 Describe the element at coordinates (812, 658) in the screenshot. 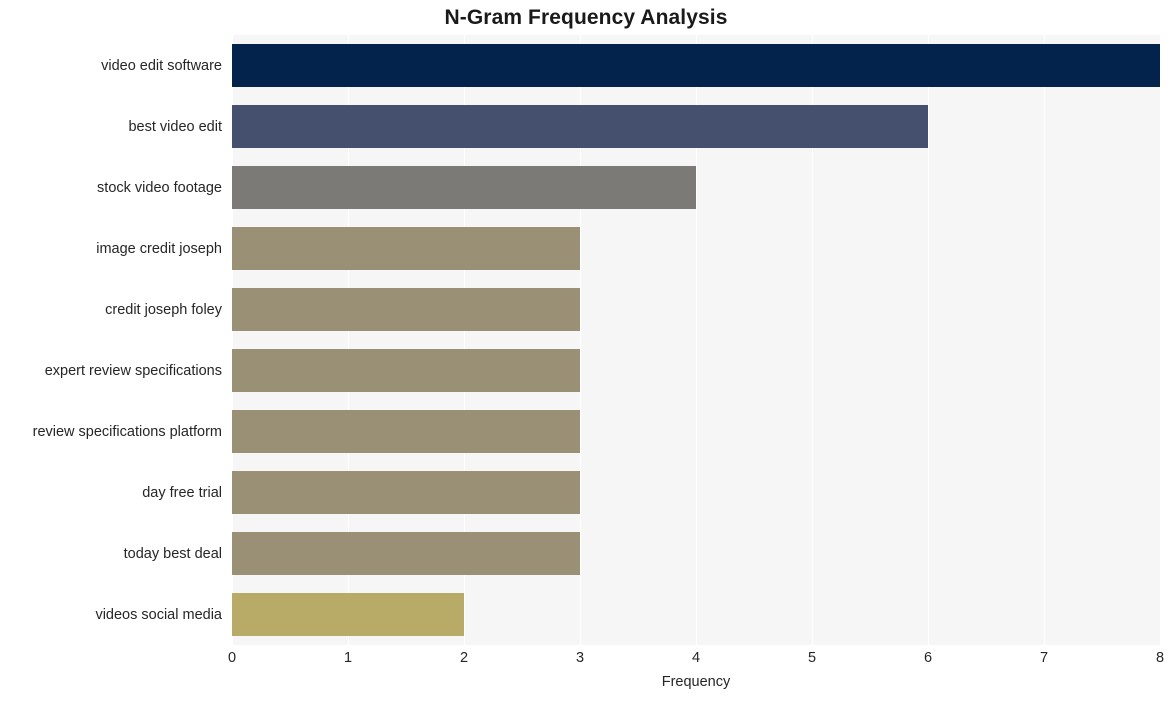

I see `x-tick-label: 5` at that location.